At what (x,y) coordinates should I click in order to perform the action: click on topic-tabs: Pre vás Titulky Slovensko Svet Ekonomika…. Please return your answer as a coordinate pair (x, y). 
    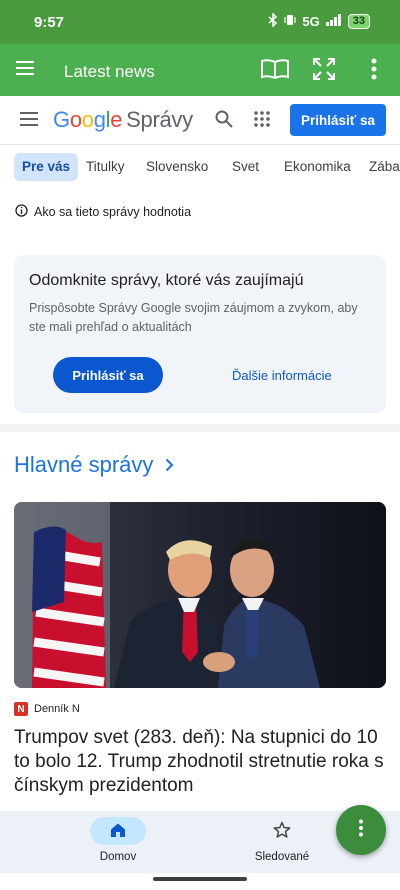
    Looking at the image, I should click on (200, 167).